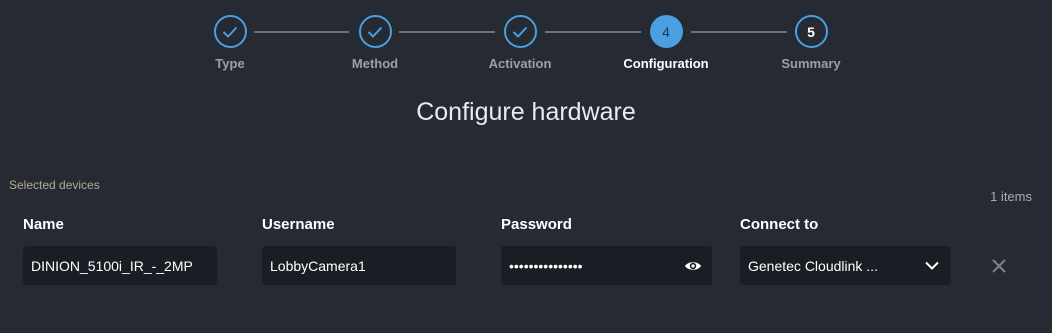 The height and width of the screenshot is (333, 1052). Describe the element at coordinates (526, 112) in the screenshot. I see `page-title: Configure hardware` at that location.